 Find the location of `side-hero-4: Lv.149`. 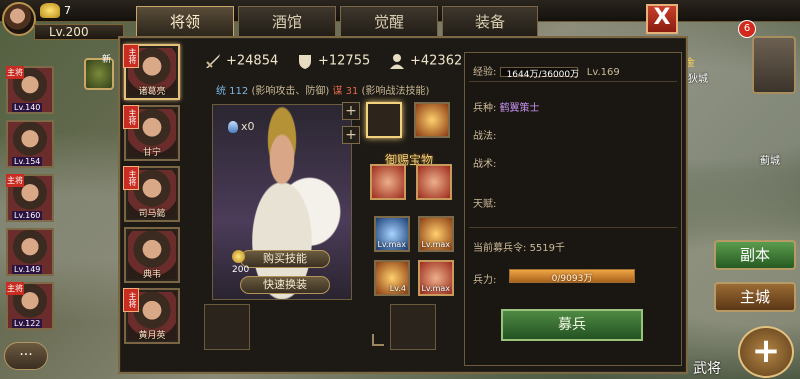

side-hero-4: Lv.149 is located at coordinates (30, 252).